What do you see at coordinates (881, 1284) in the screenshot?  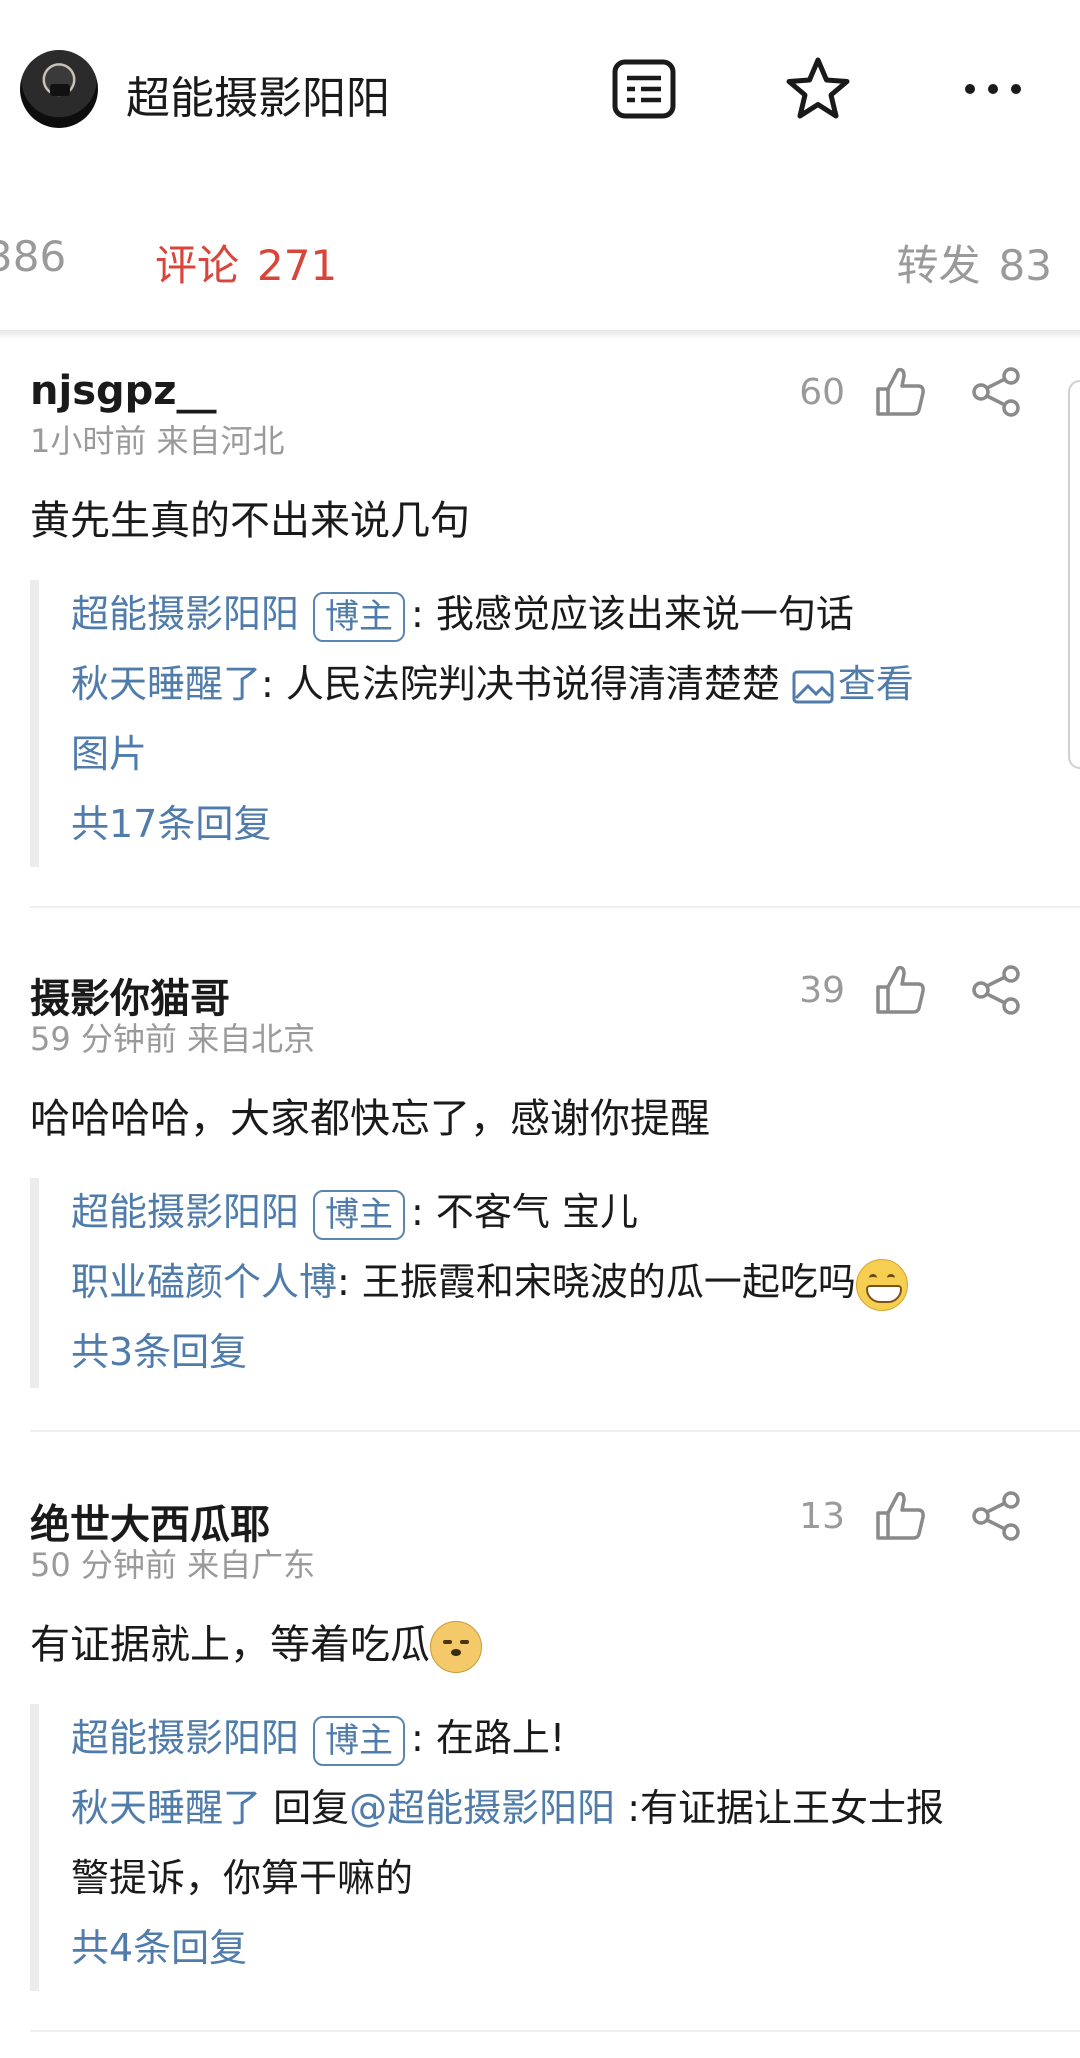 I see `grin-emoji-icon` at bounding box center [881, 1284].